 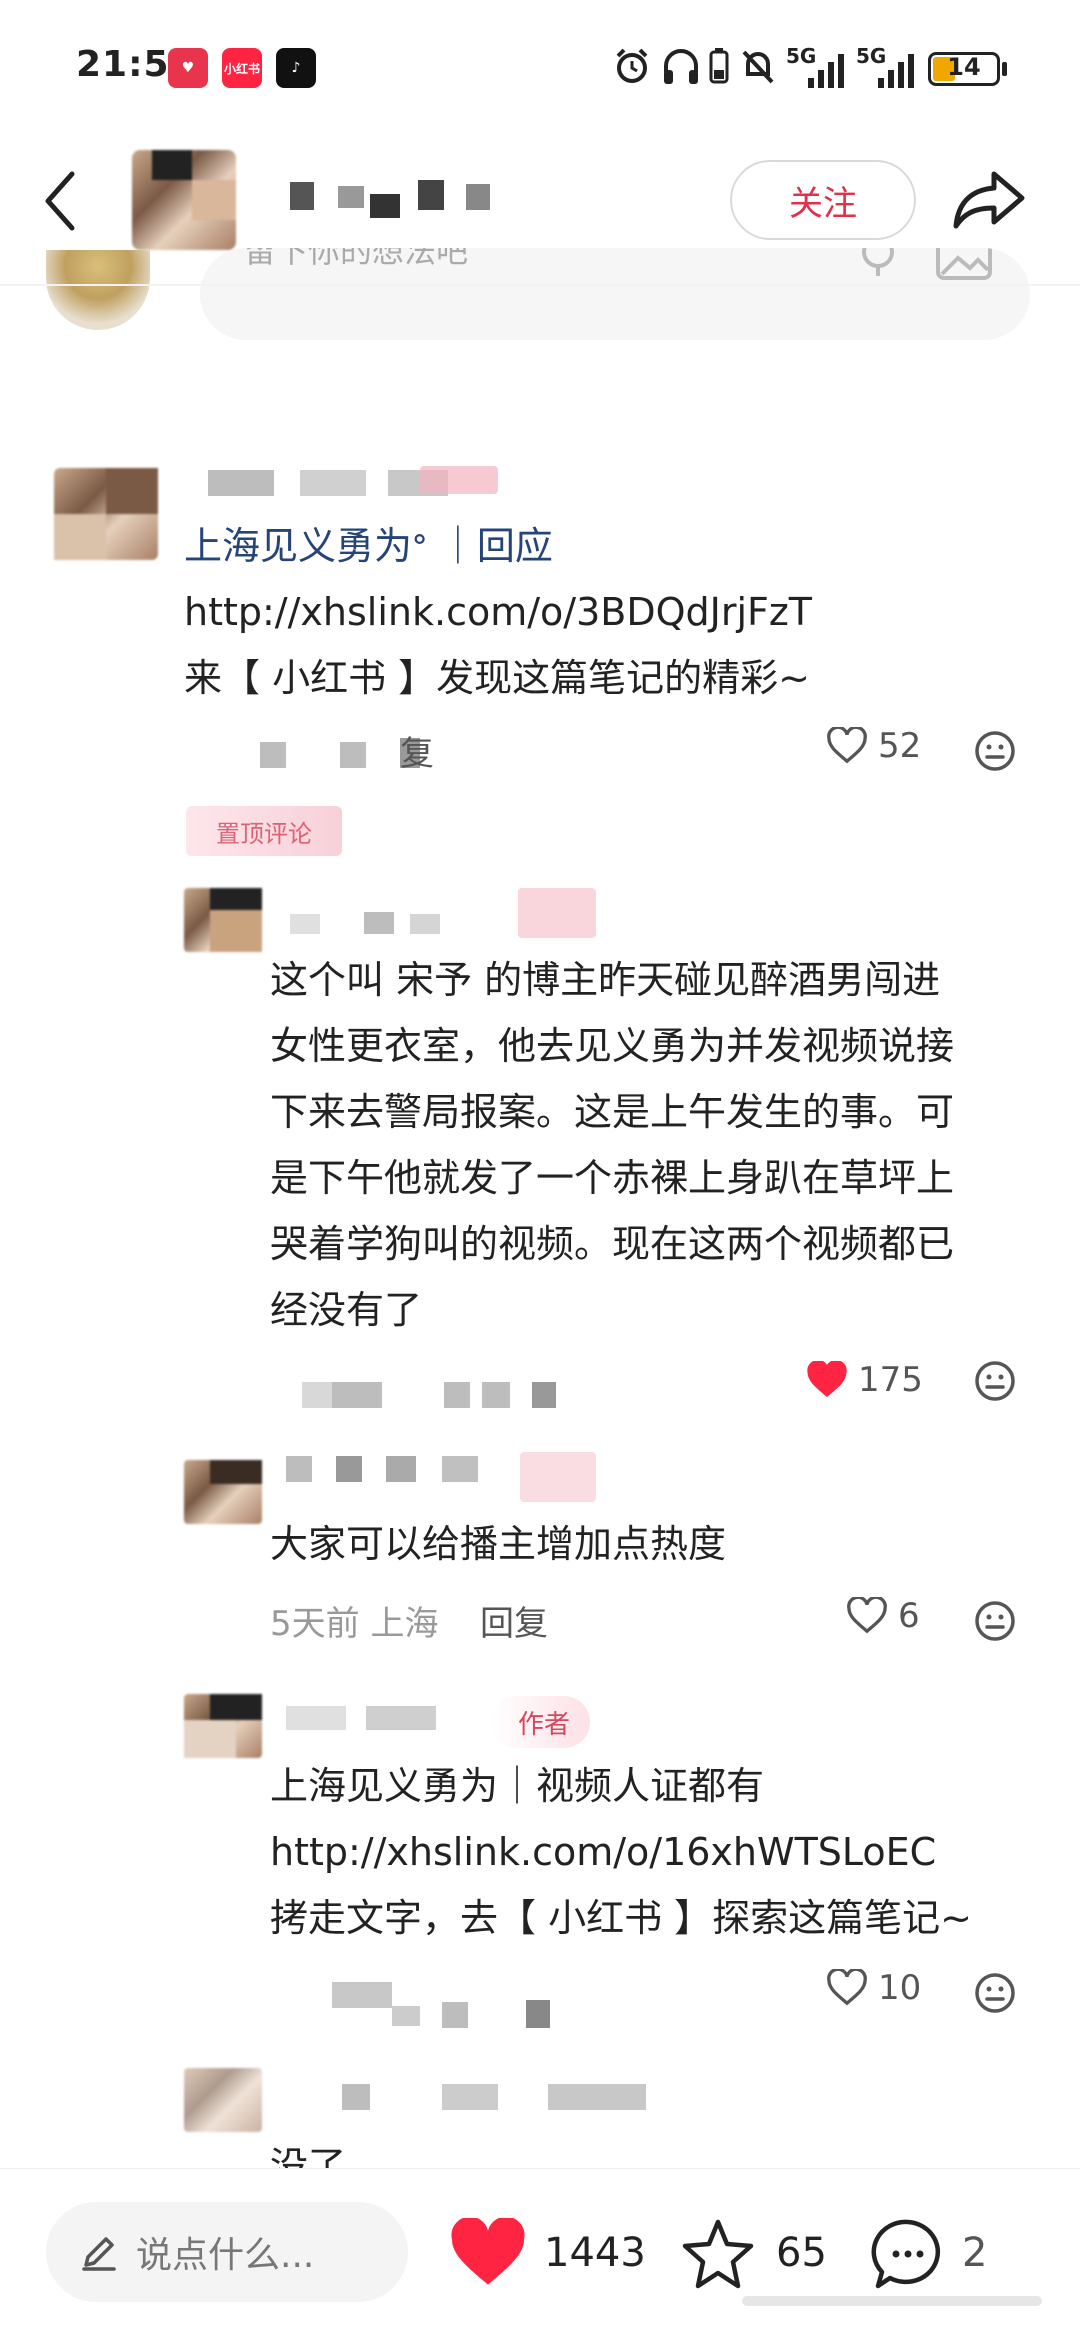 I want to click on total-comments-count: 2, so click(x=975, y=2253).